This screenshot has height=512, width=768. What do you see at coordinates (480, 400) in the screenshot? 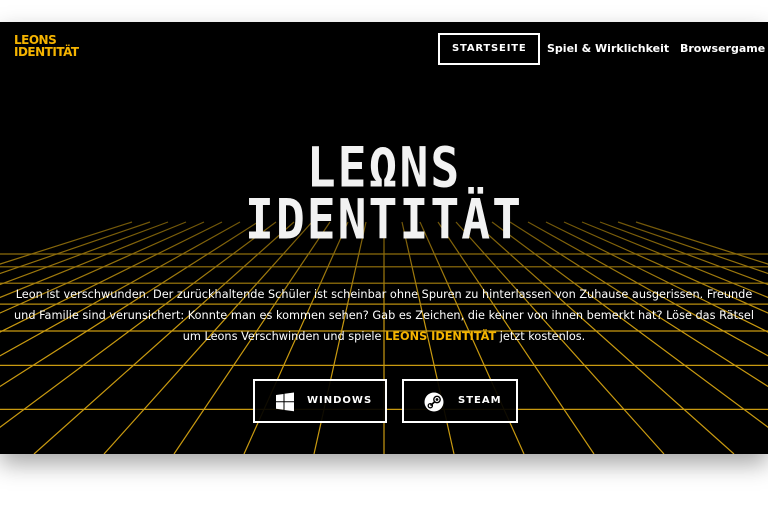
I see `steam-button-label: STEAM` at bounding box center [480, 400].